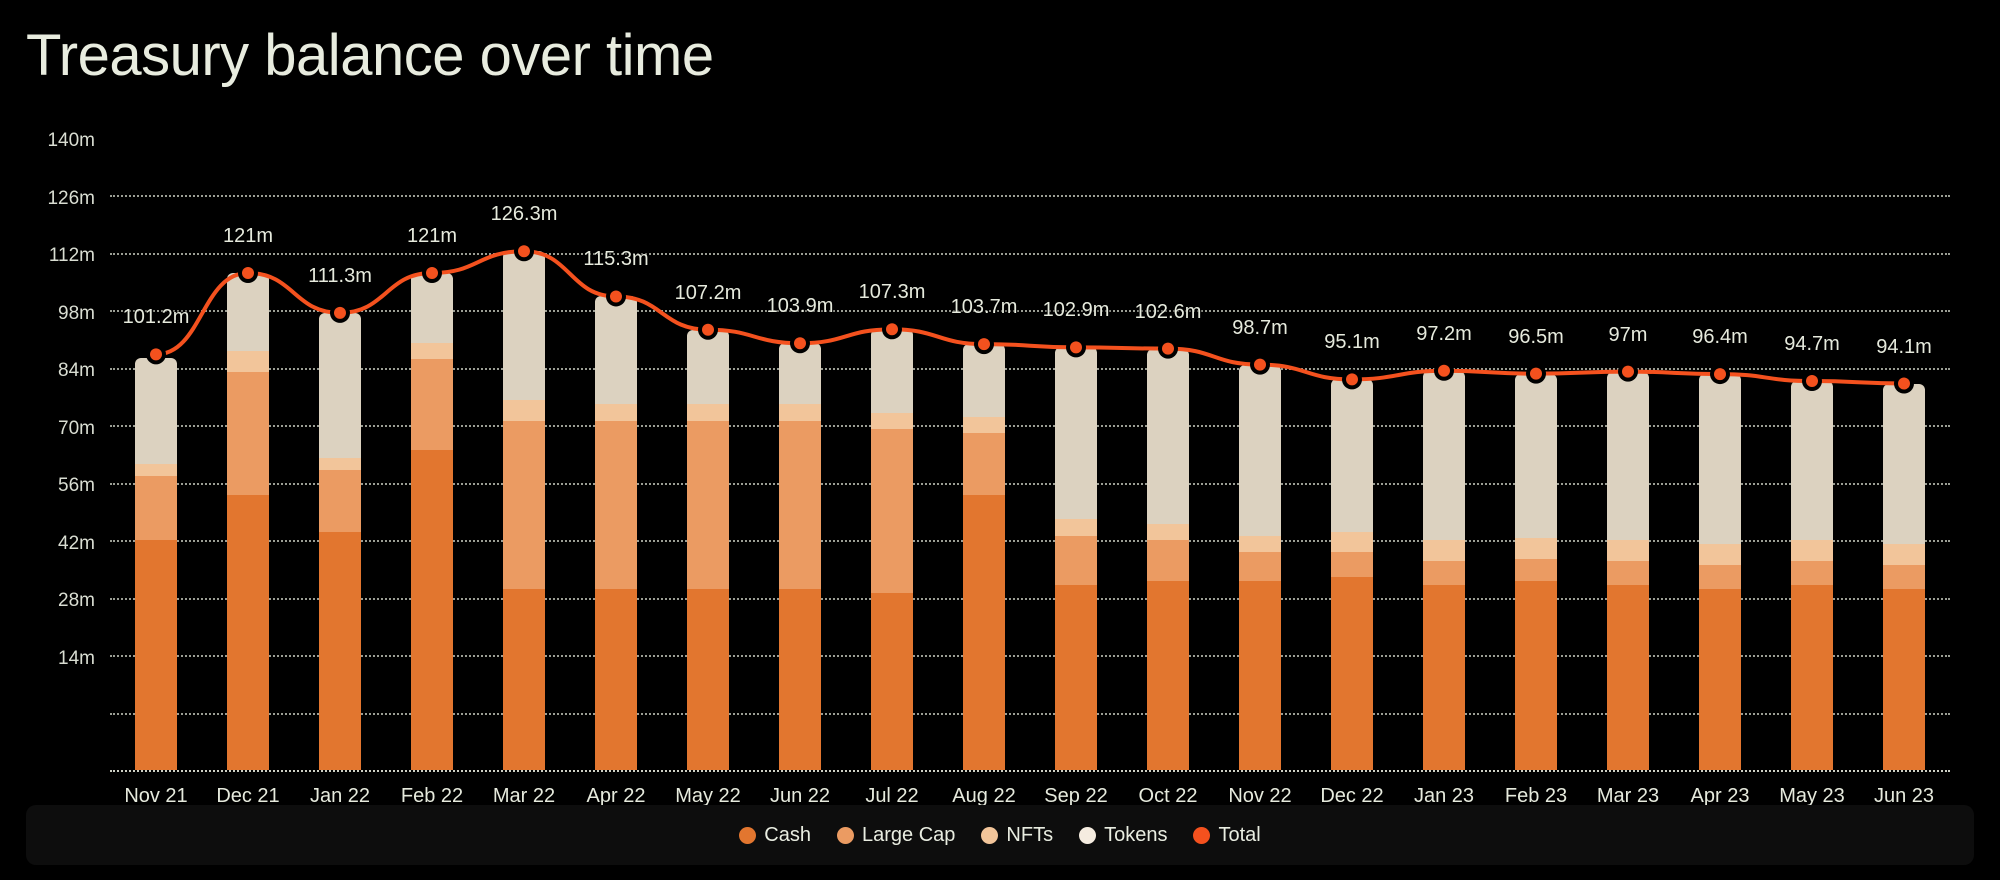  What do you see at coordinates (1123, 835) in the screenshot?
I see `legend-item: Tokens` at bounding box center [1123, 835].